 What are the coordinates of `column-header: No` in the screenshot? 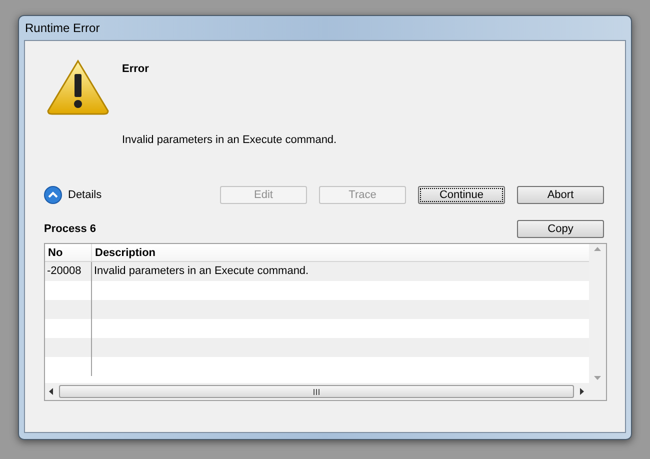 It's located at (68, 252).